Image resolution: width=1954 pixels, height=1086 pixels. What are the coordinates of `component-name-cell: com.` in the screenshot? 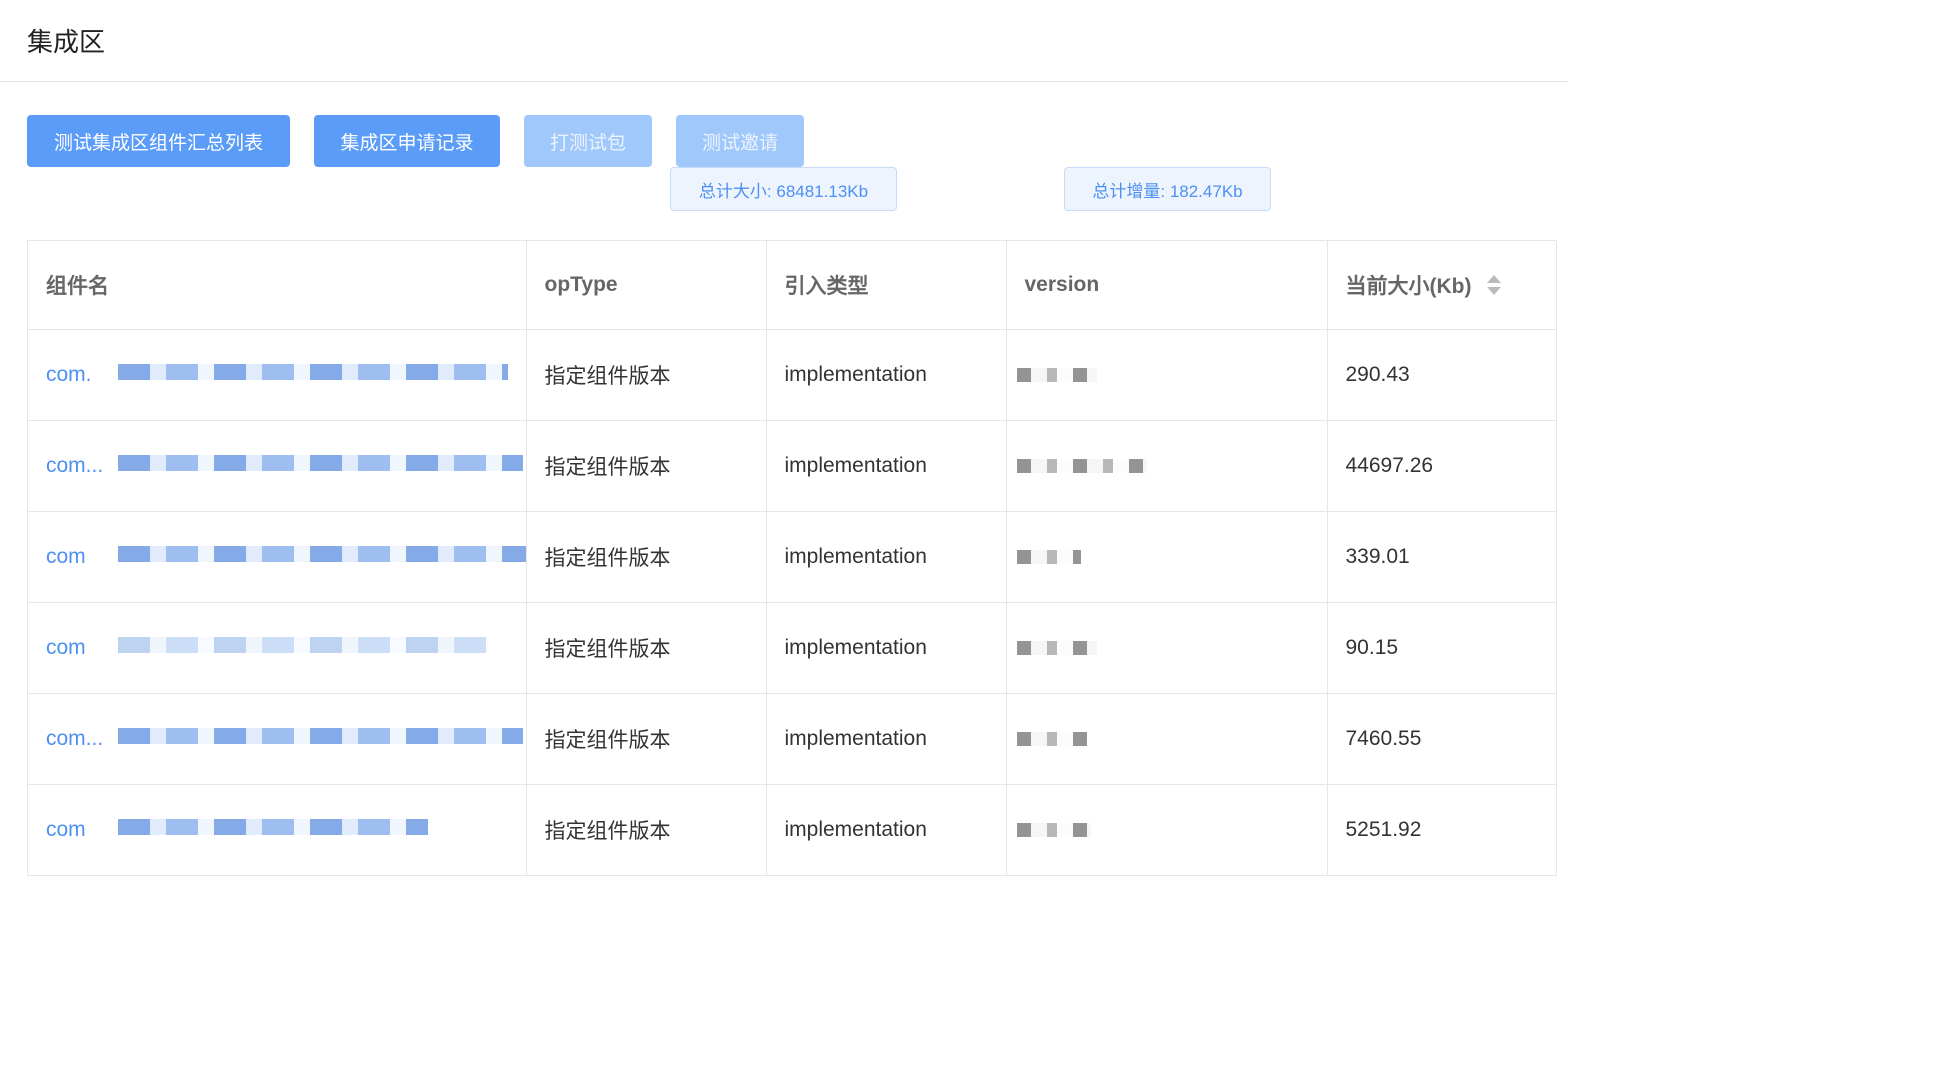 It's located at (277, 375).